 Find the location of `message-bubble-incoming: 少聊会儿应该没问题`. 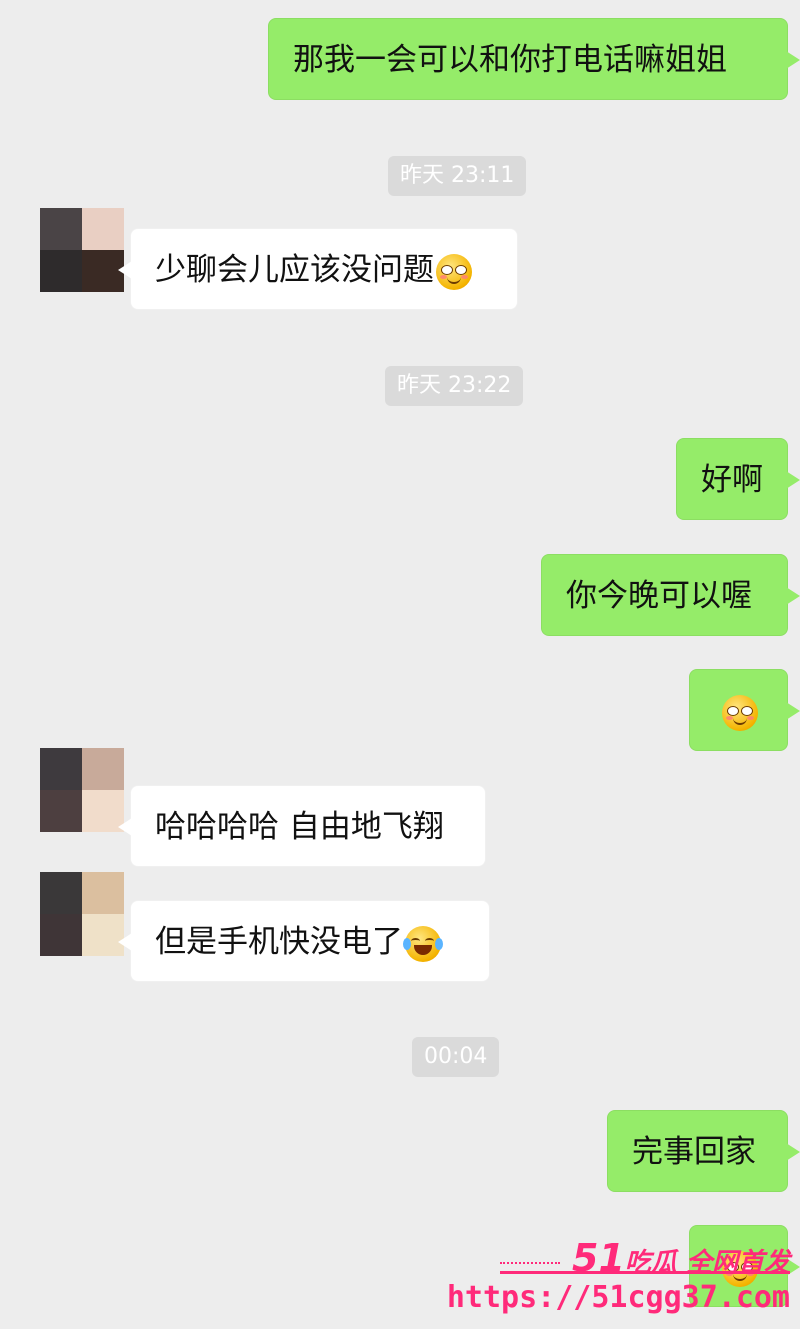

message-bubble-incoming: 少聊会儿应该没问题 is located at coordinates (318, 269).